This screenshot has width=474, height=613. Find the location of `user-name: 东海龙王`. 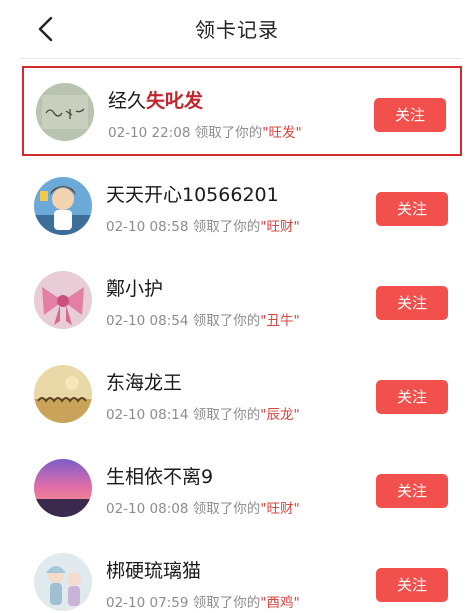

user-name: 东海龙王 is located at coordinates (144, 383).